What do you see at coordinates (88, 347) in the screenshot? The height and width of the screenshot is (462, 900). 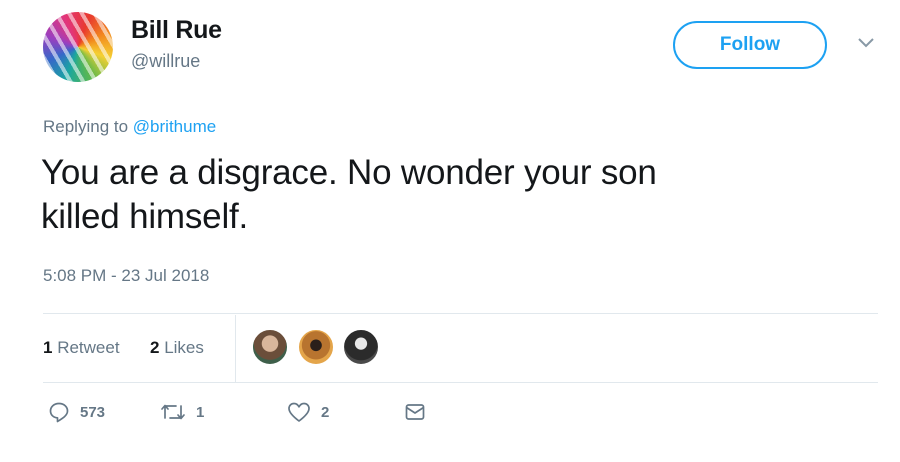 I see `retweet-stat-label: Retweet` at bounding box center [88, 347].